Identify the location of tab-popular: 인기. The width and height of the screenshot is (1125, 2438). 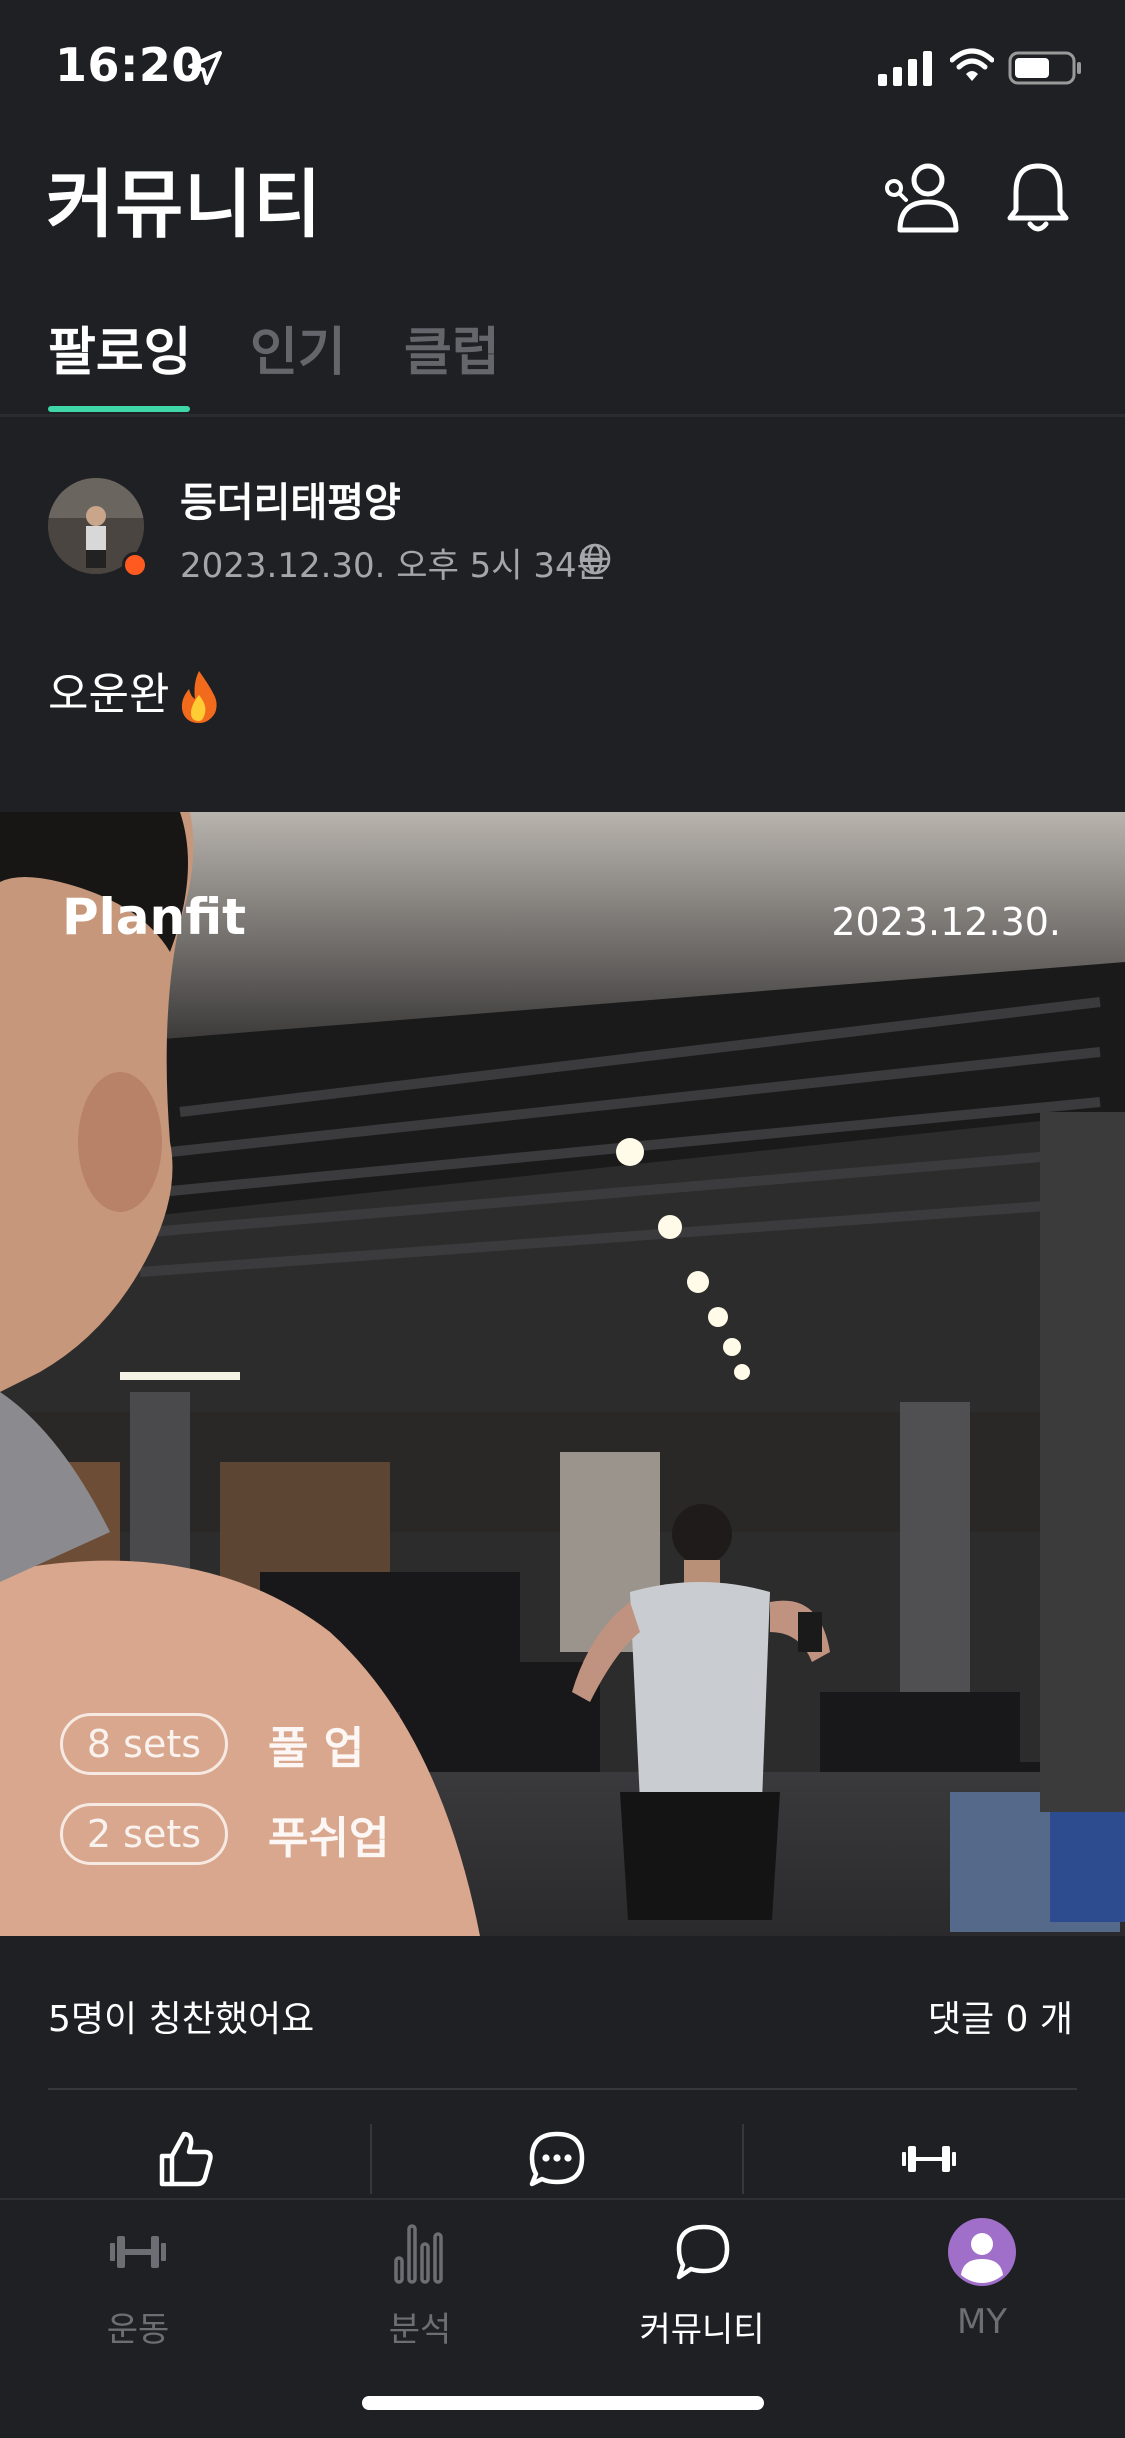
(298, 347).